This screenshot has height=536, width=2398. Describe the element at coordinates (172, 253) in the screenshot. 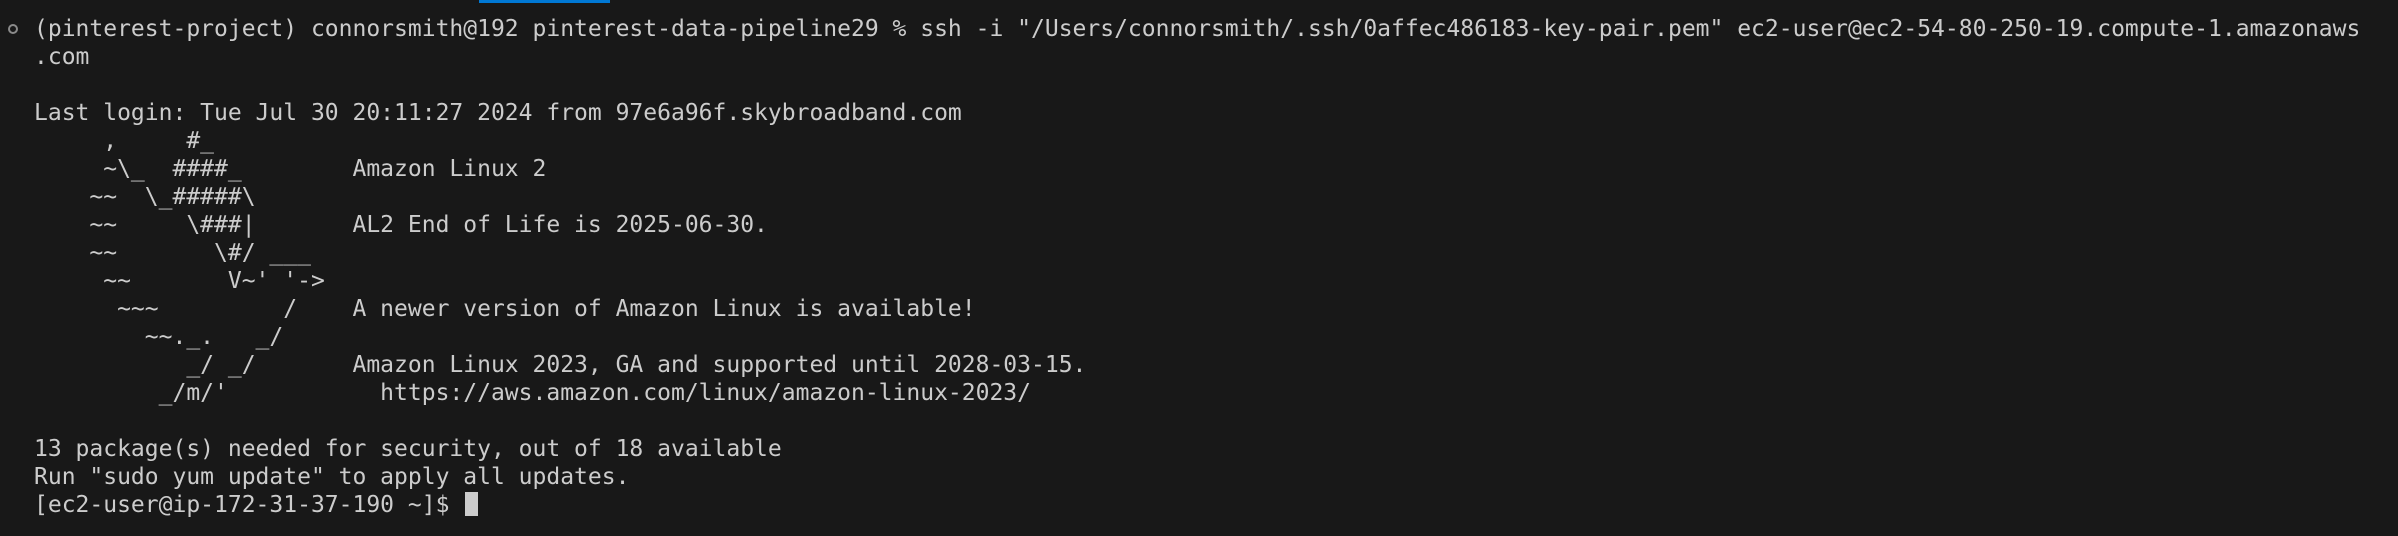

I see `motd-line: ~~ \#/ ___` at that location.